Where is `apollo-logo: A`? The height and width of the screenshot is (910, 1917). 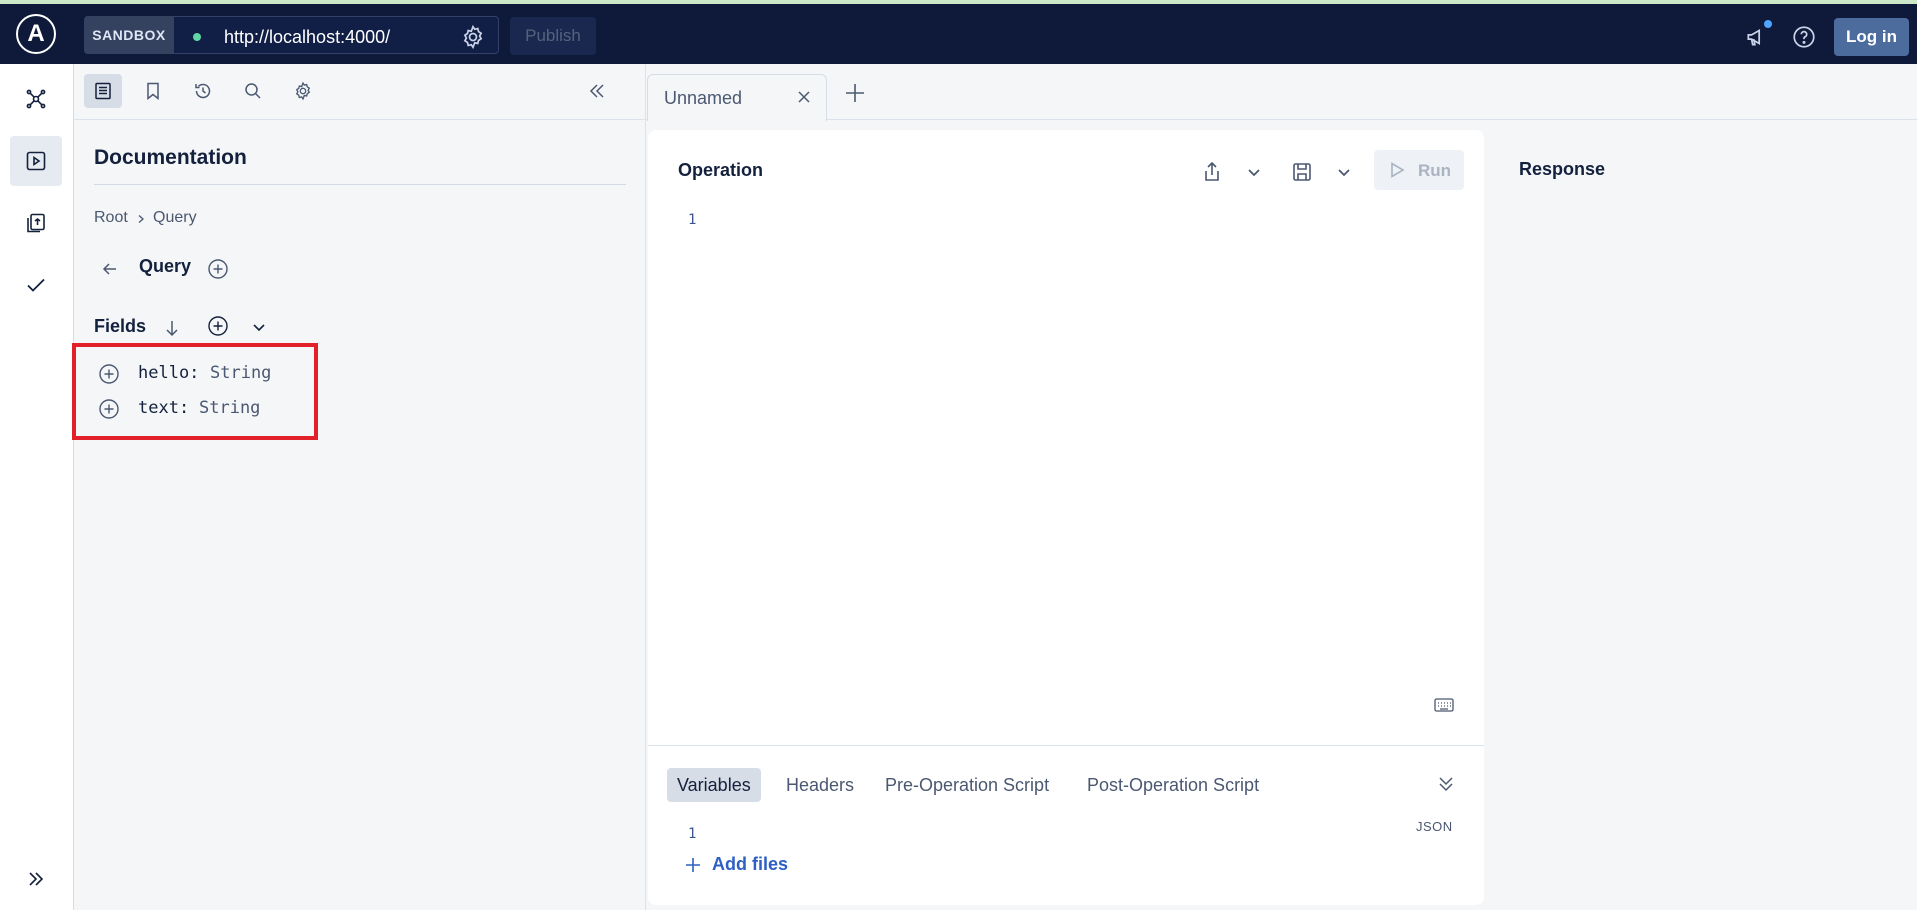
apollo-logo: A is located at coordinates (36, 34).